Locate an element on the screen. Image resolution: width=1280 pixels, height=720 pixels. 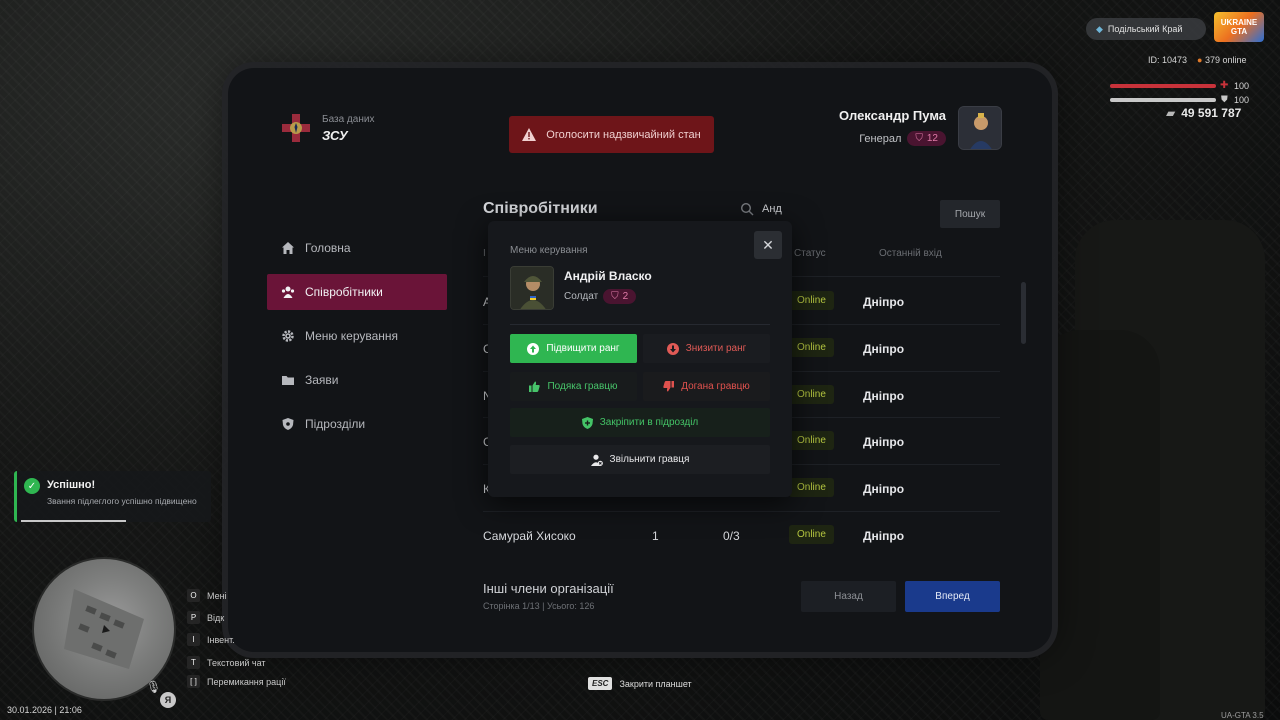
armor-shield-icon: ⛊ is located at coordinates (1224, 99).